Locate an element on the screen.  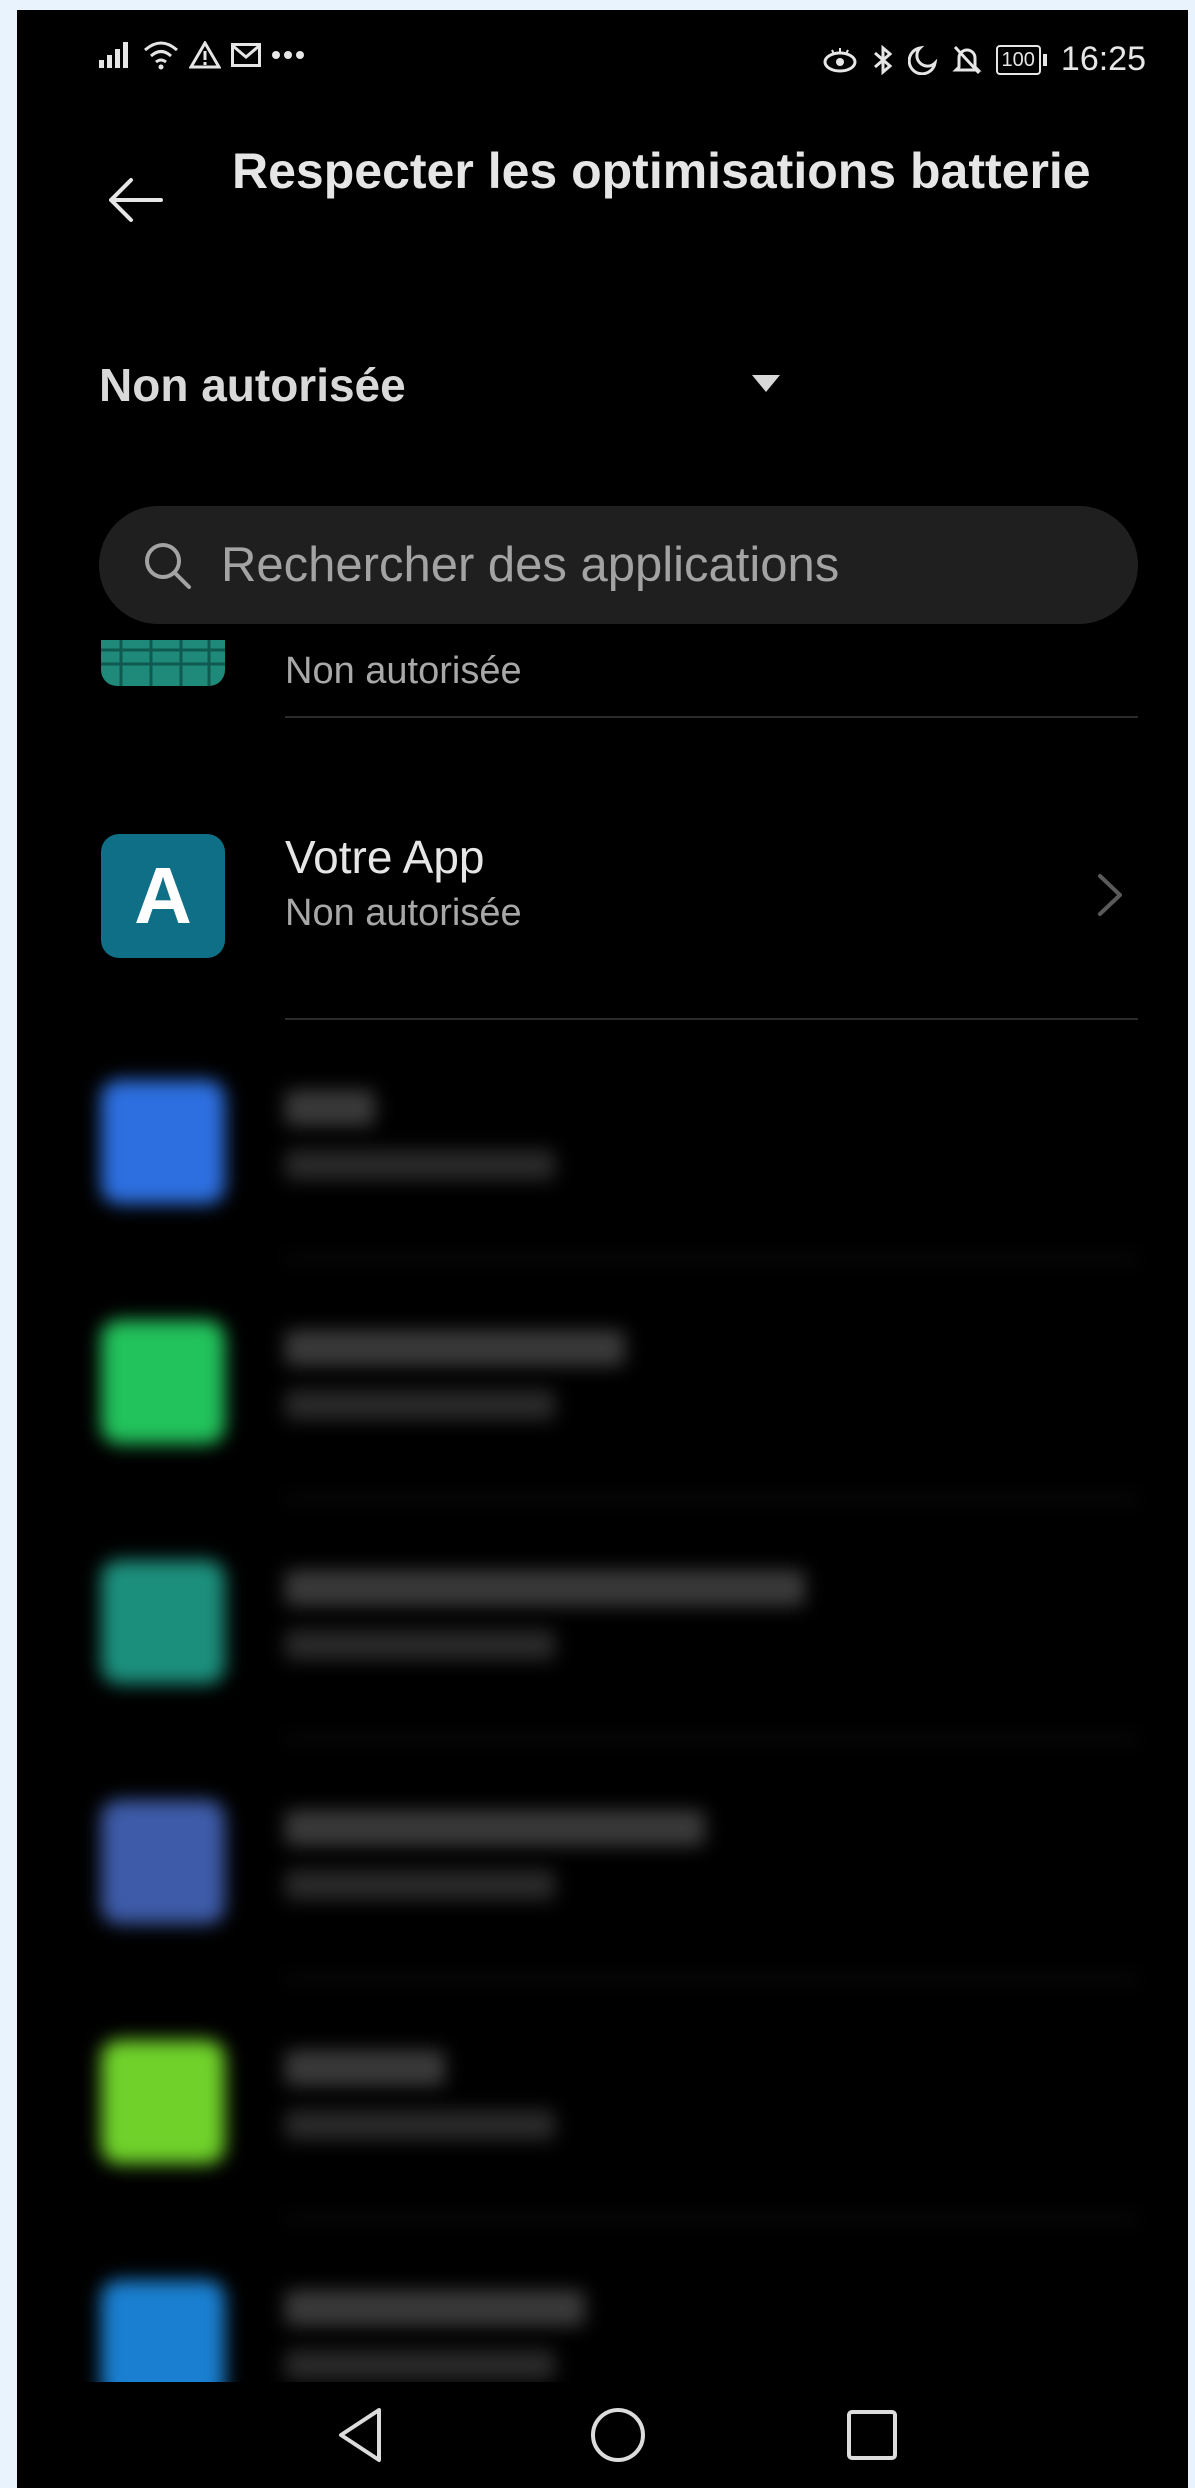
nav-back-icon is located at coordinates (362, 2435).